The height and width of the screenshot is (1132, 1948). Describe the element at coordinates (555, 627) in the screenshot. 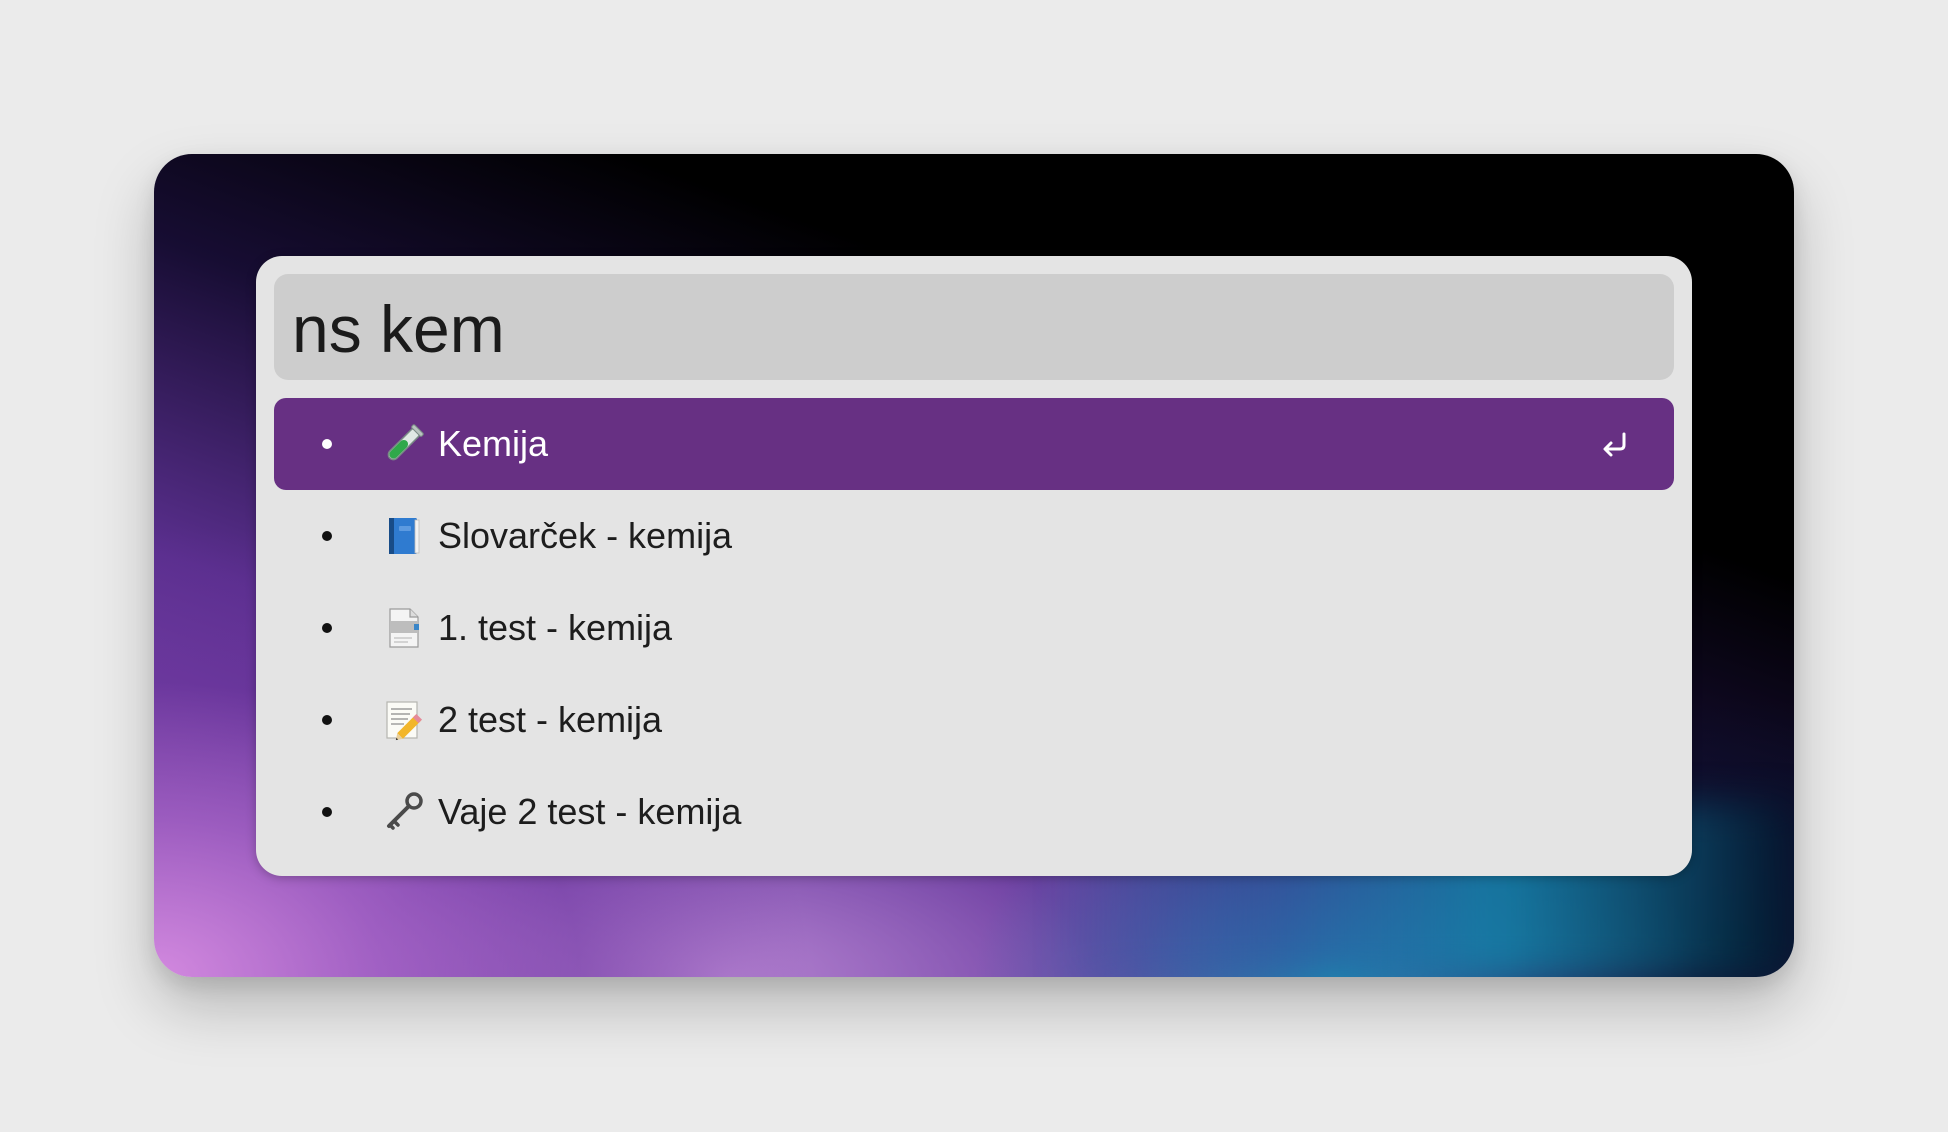

I see `result-label: 1. test - kemija` at that location.